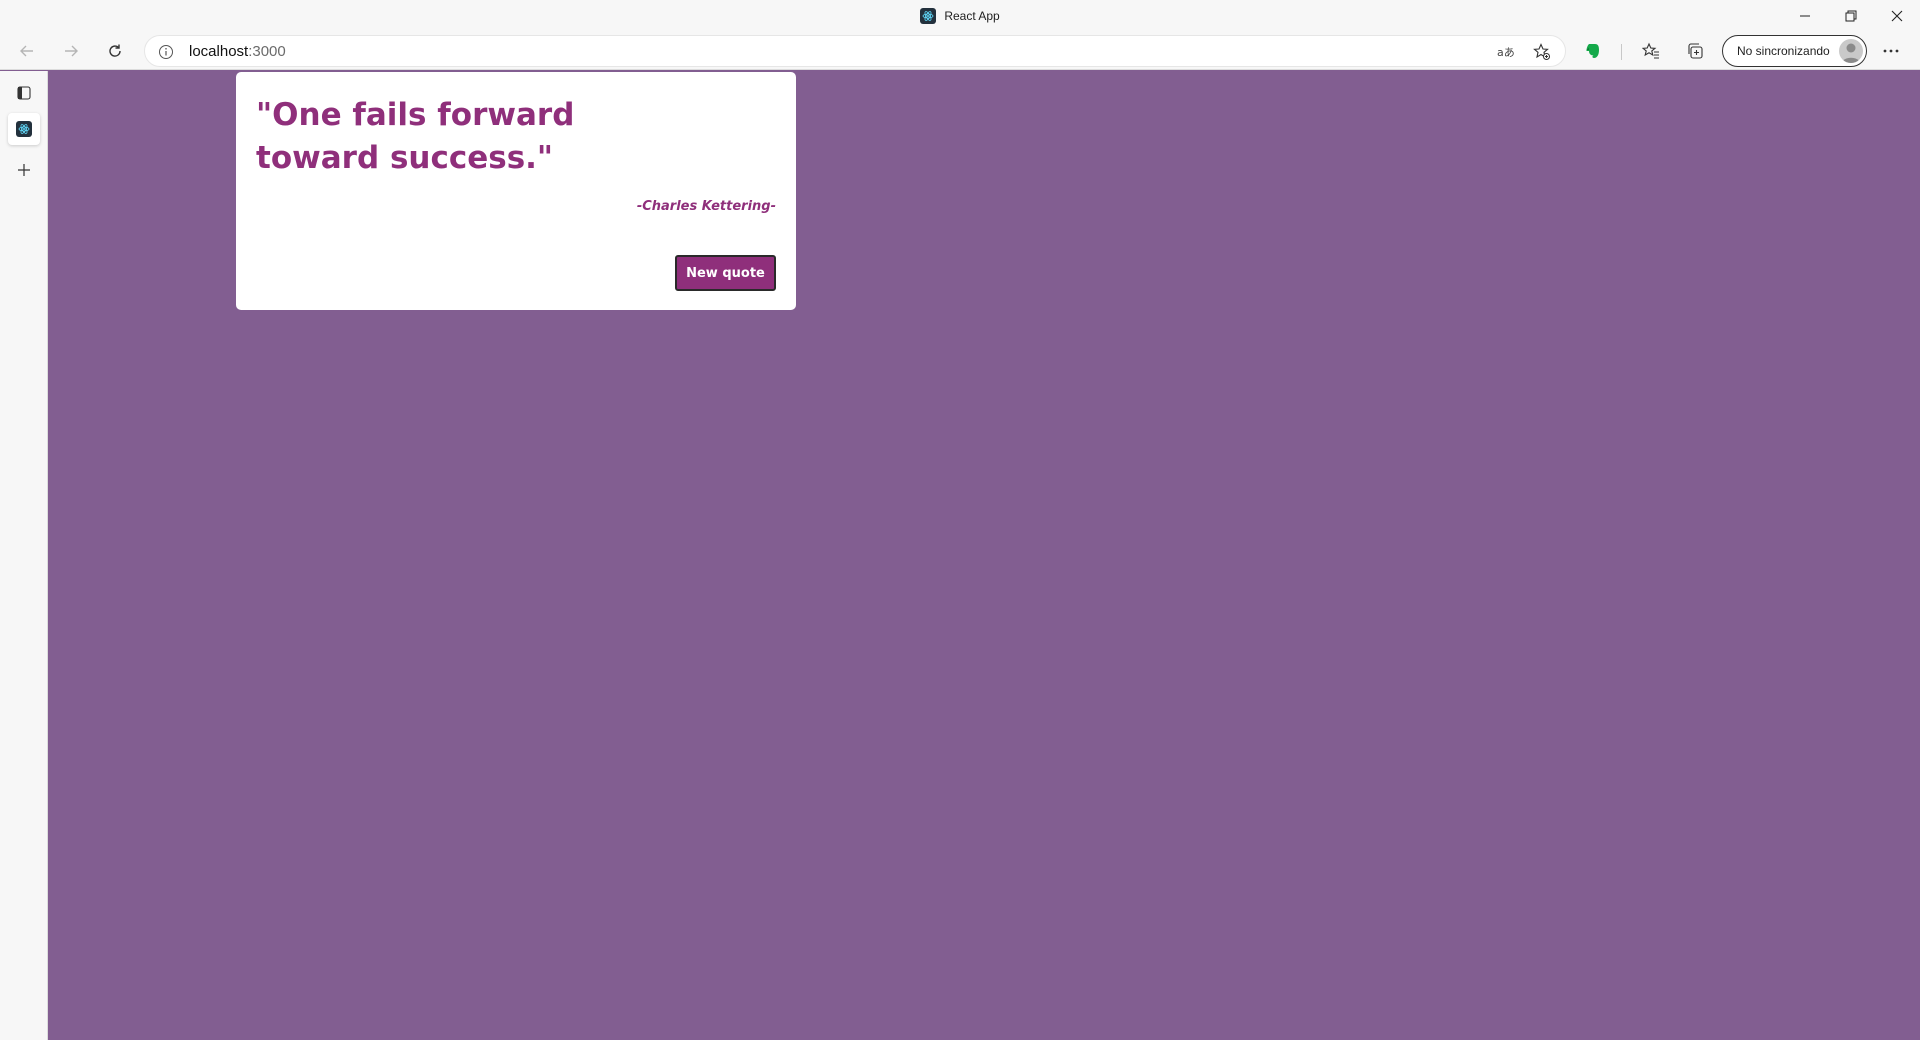  I want to click on restore-button, so click(1851, 16).